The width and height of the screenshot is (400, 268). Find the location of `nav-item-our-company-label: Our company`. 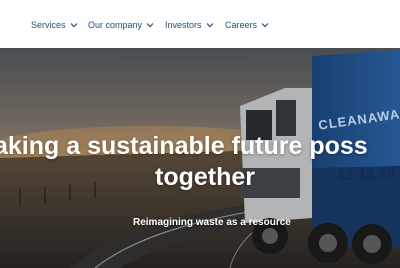

nav-item-our-company-label: Our company is located at coordinates (115, 25).